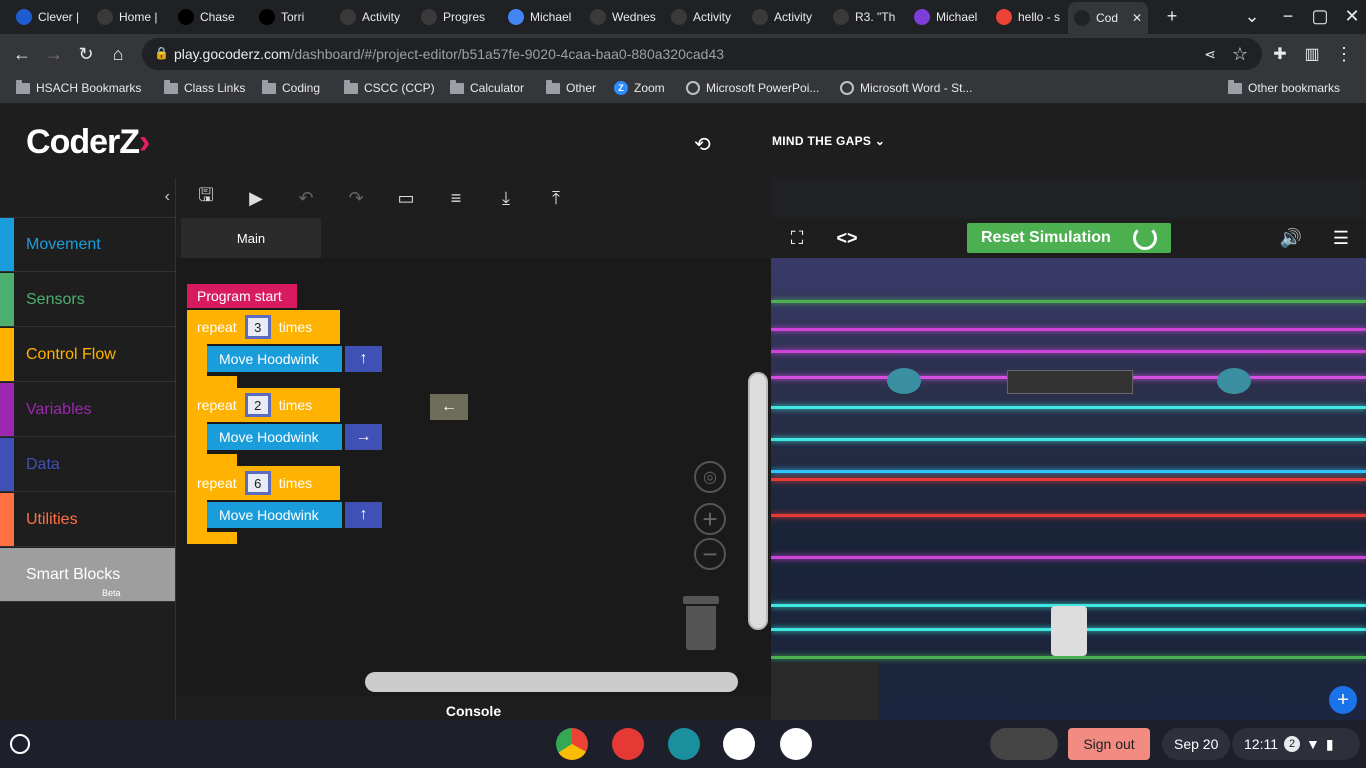 This screenshot has height=768, width=1366. I want to click on category-data: Data, so click(87, 465).